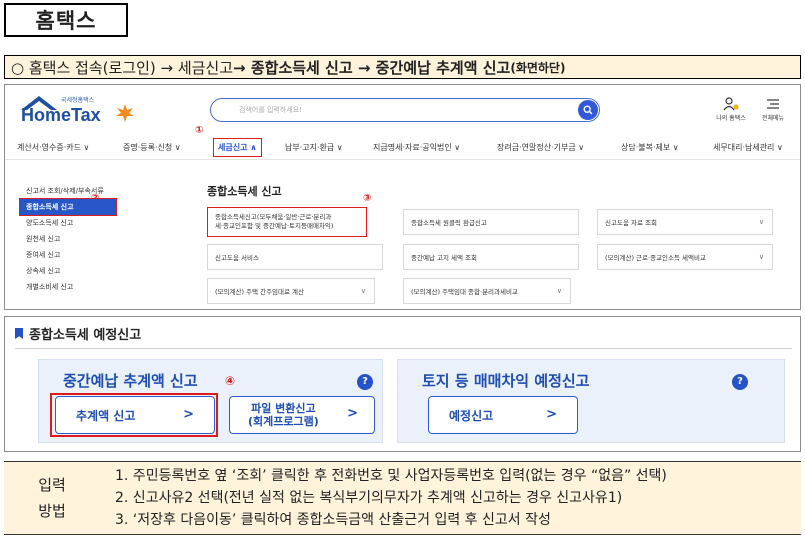 This screenshot has width=805, height=537. I want to click on income-tax-filing-line2: 세·종교인포함 및 중간예납·토지등매매차익), so click(274, 226).